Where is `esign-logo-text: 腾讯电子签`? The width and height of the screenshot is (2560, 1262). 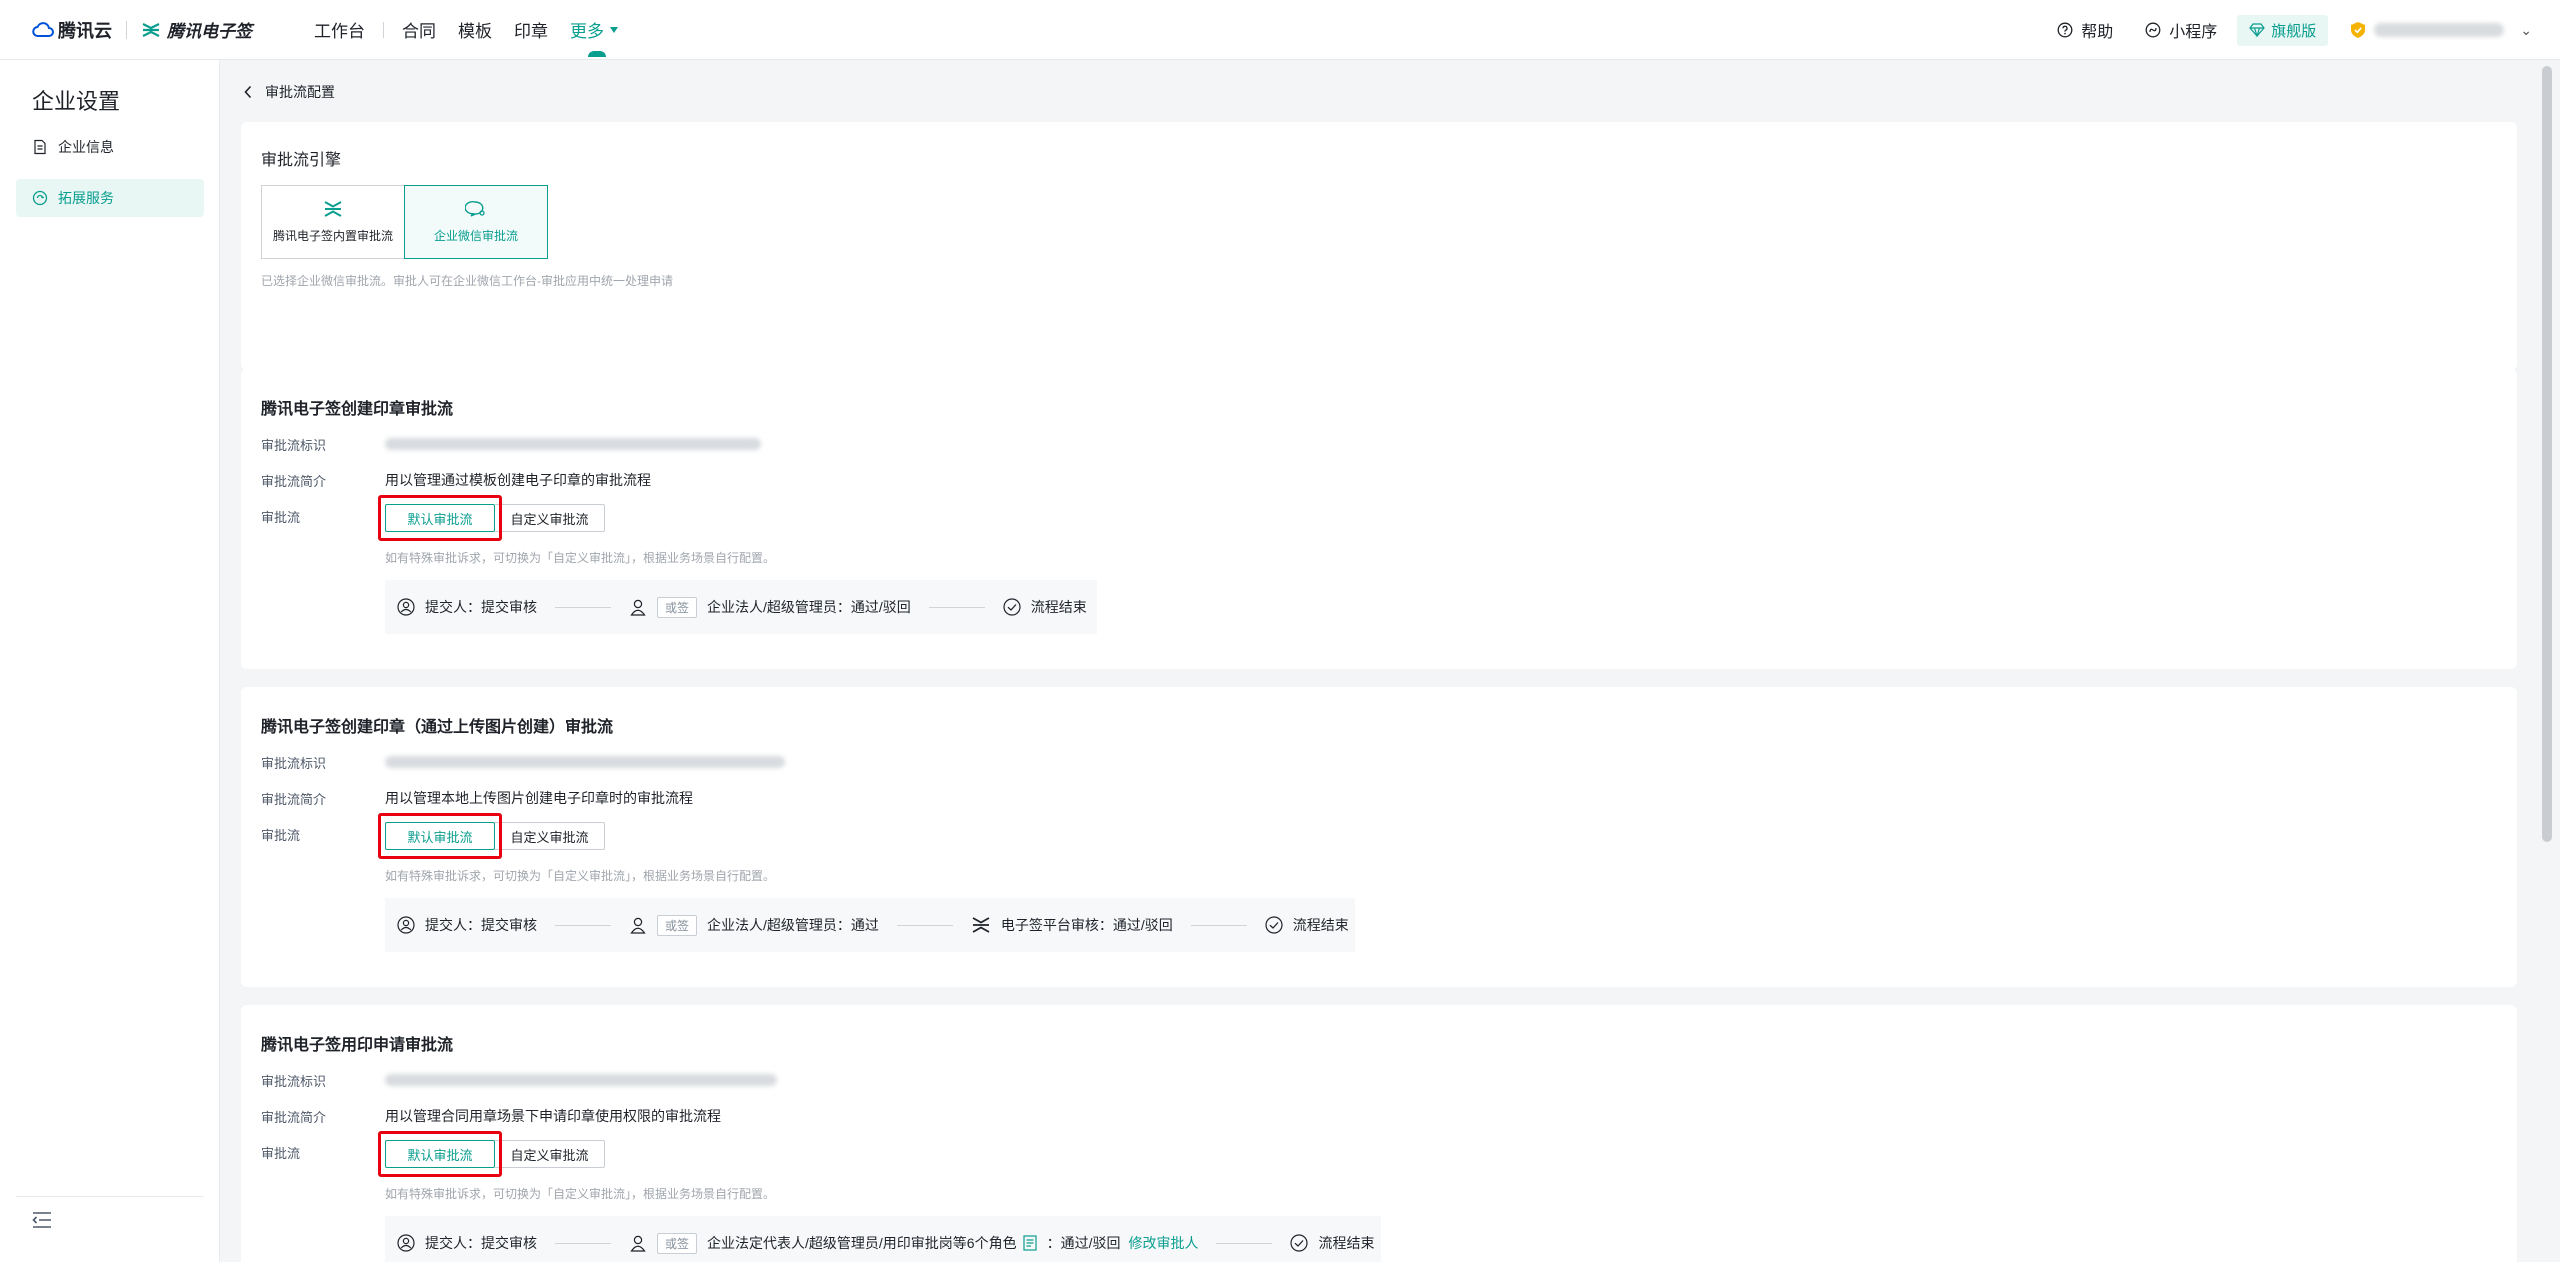 esign-logo-text: 腾讯电子签 is located at coordinates (209, 31).